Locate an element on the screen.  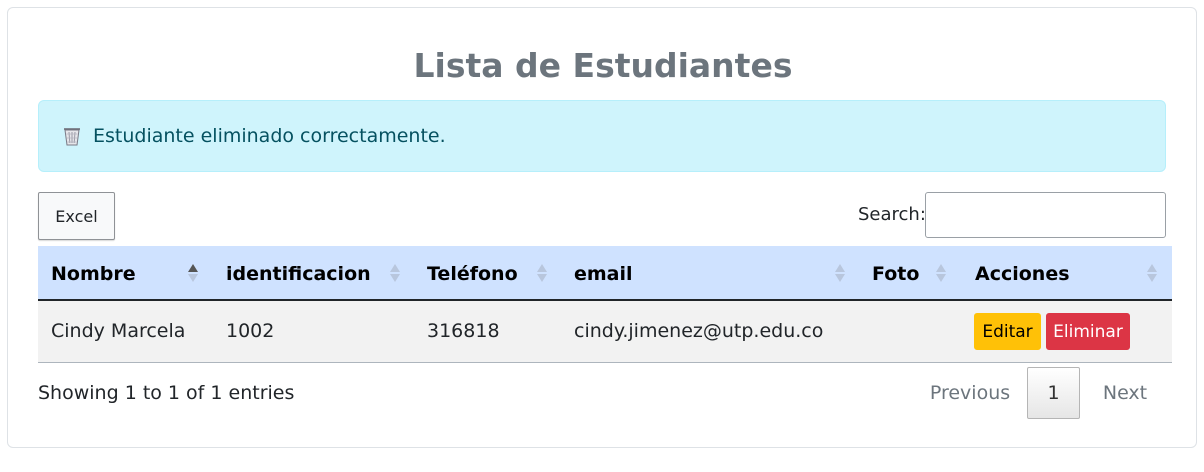
next-button: Next is located at coordinates (1125, 393).